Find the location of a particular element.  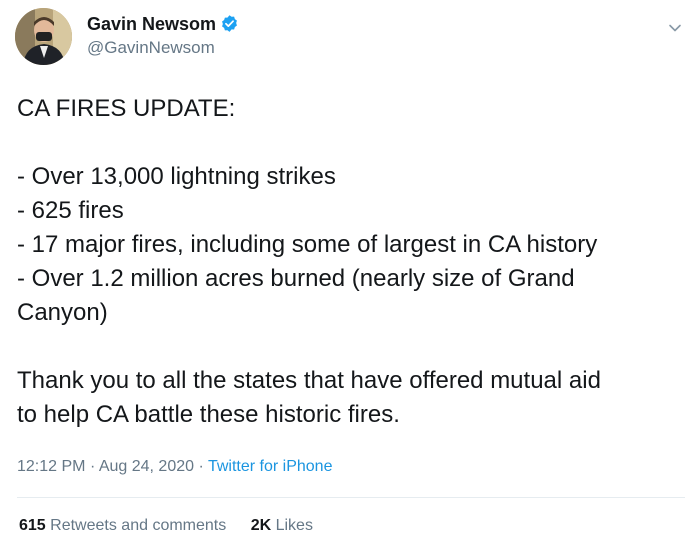

author-name: Gavin Newsom is located at coordinates (163, 25).